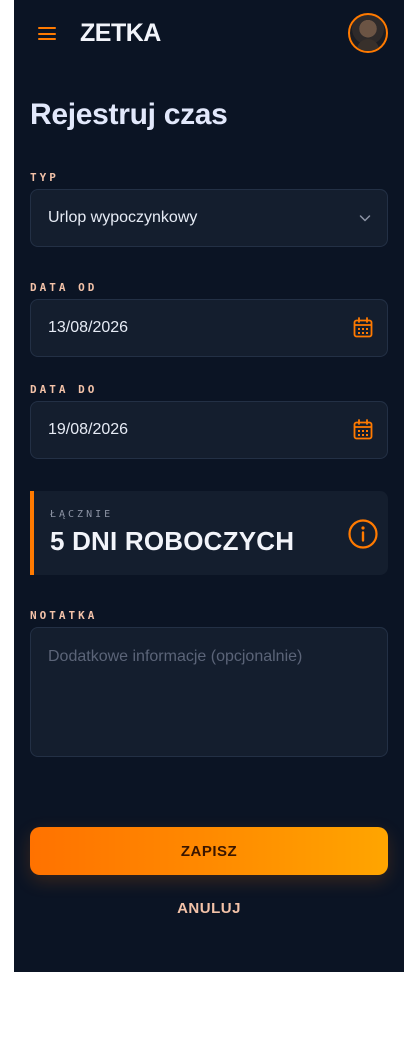 This screenshot has width=418, height=1059. I want to click on user-avatar, so click(368, 33).